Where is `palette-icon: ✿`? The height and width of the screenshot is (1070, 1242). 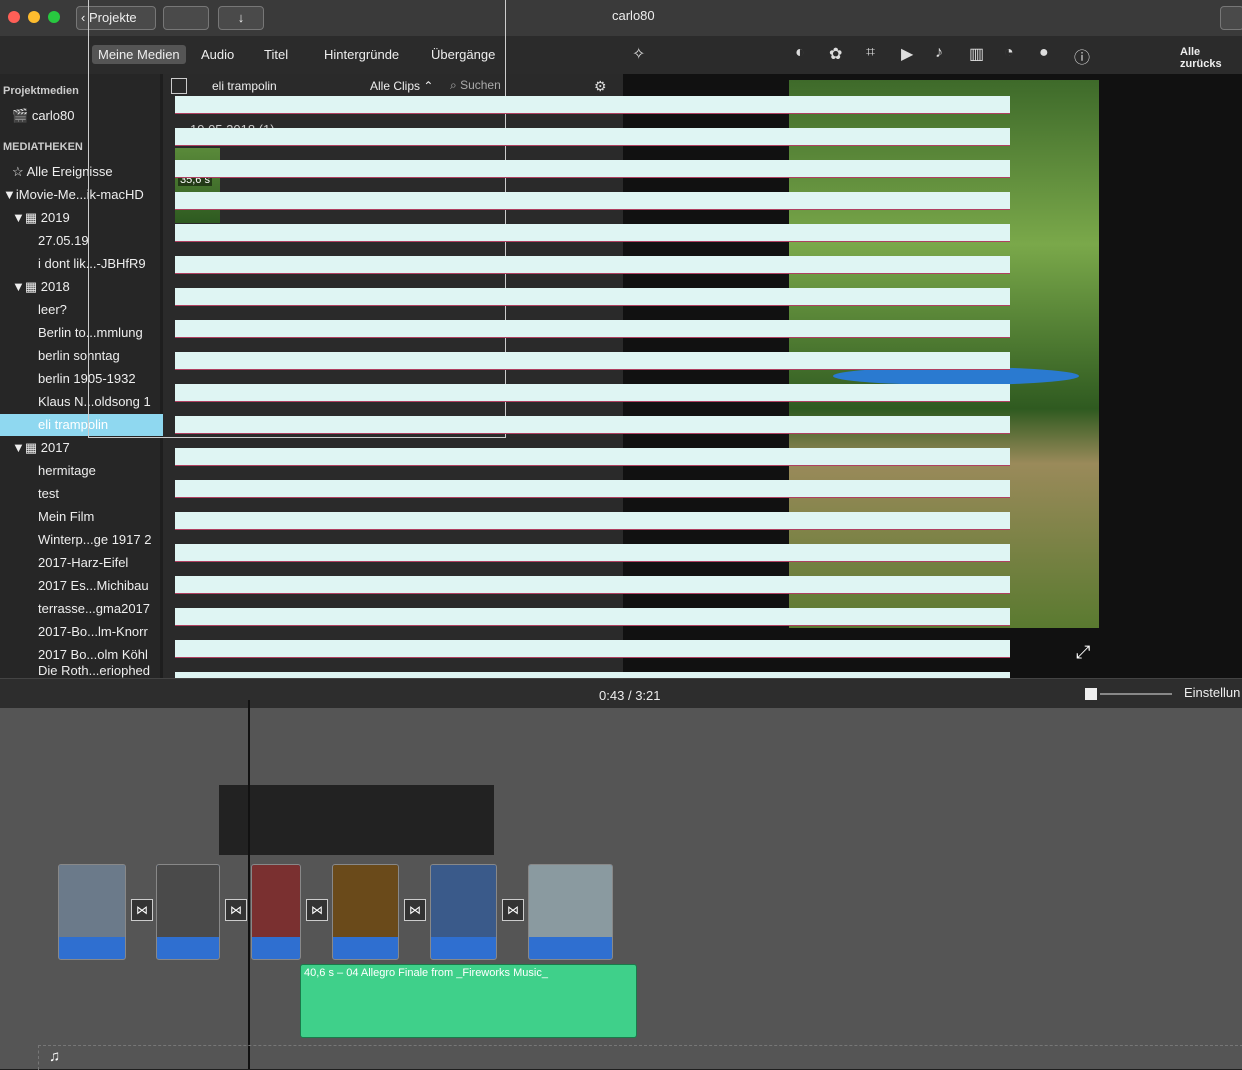 palette-icon: ✿ is located at coordinates (835, 54).